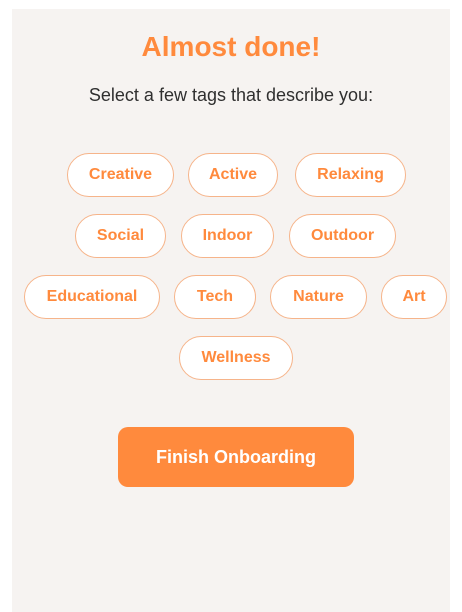 This screenshot has height=612, width=462. I want to click on tag-relaxing: Relaxing, so click(350, 175).